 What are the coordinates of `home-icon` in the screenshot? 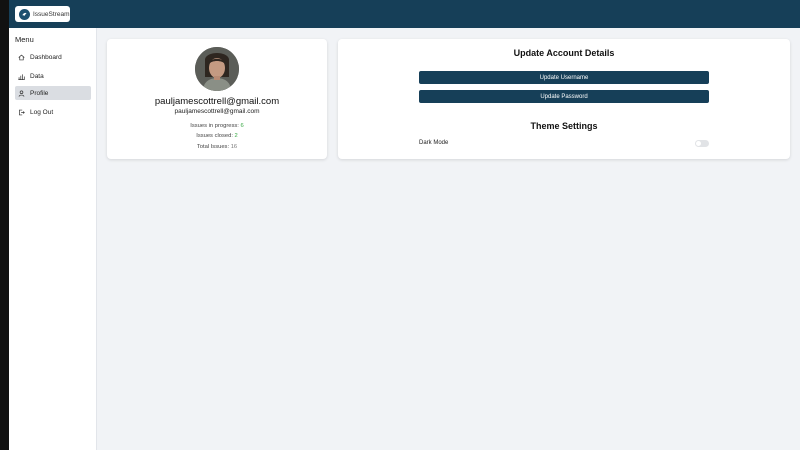 It's located at (21, 57).